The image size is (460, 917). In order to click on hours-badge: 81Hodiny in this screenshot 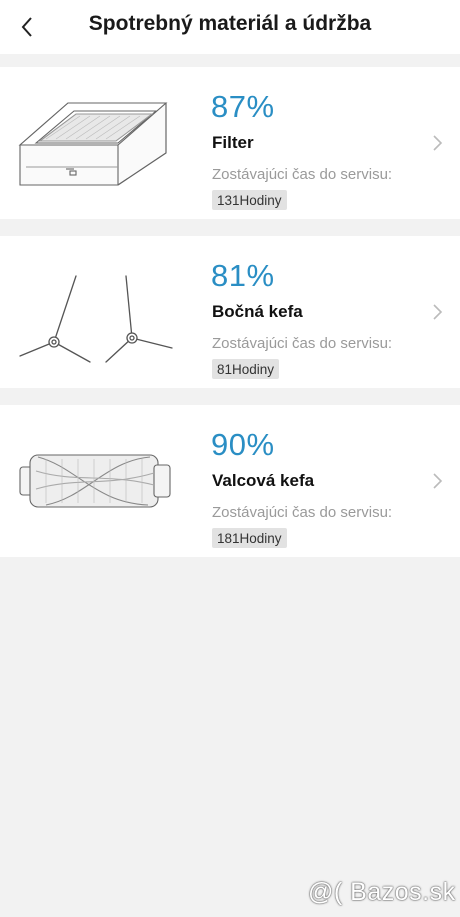, I will do `click(246, 369)`.